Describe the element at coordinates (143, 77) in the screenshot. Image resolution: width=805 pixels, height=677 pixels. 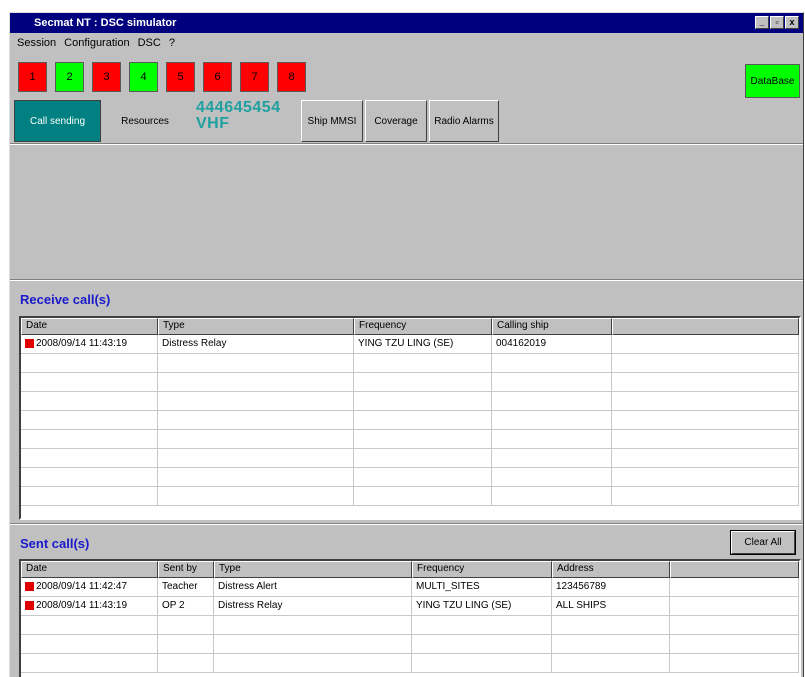
I see `channel-4-indicator: 4` at that location.